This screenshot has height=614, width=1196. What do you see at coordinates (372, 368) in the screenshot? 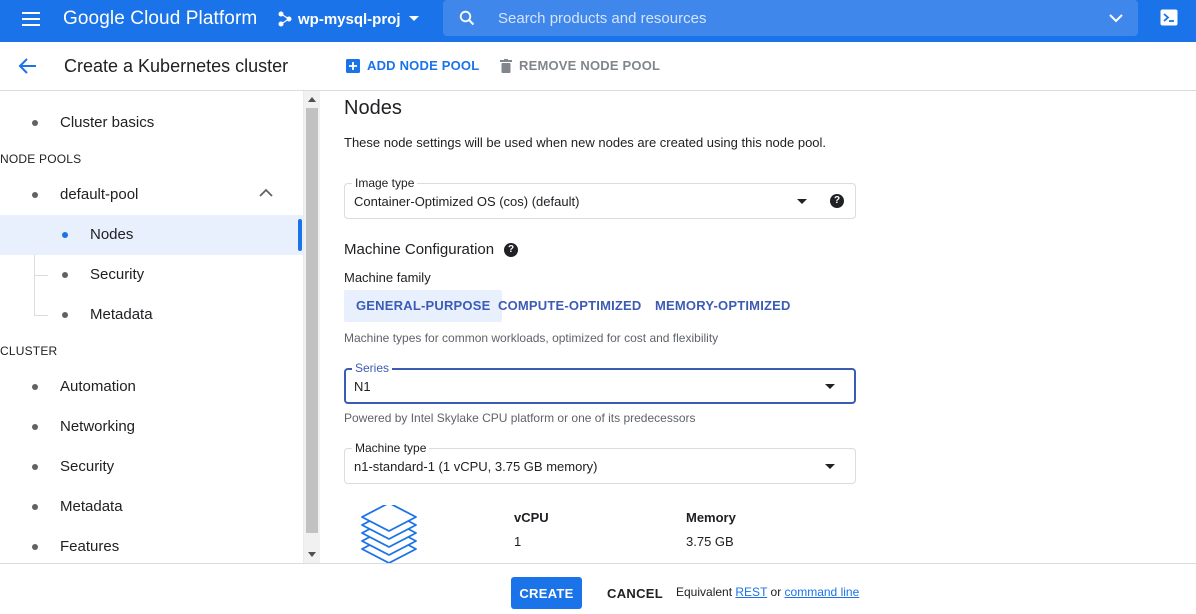
I see `series-label: Series` at bounding box center [372, 368].